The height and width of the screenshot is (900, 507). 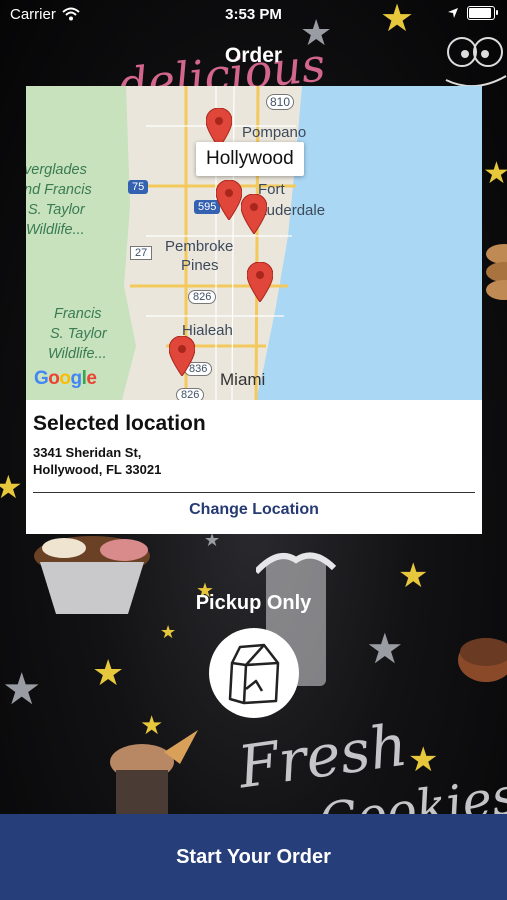 I want to click on map-shield-75: 75, so click(x=138, y=187).